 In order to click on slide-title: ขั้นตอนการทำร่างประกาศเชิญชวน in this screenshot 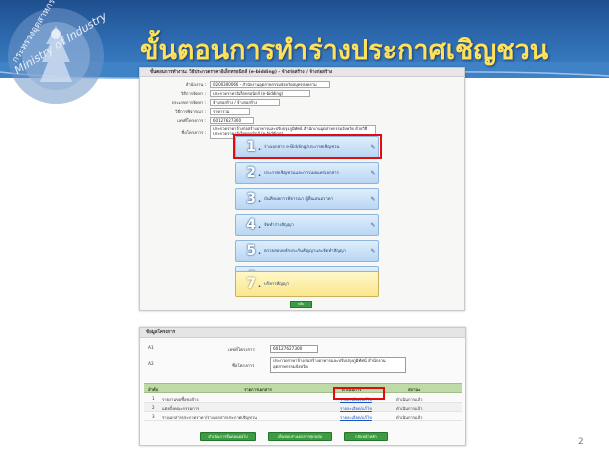, I will do `click(344, 50)`.